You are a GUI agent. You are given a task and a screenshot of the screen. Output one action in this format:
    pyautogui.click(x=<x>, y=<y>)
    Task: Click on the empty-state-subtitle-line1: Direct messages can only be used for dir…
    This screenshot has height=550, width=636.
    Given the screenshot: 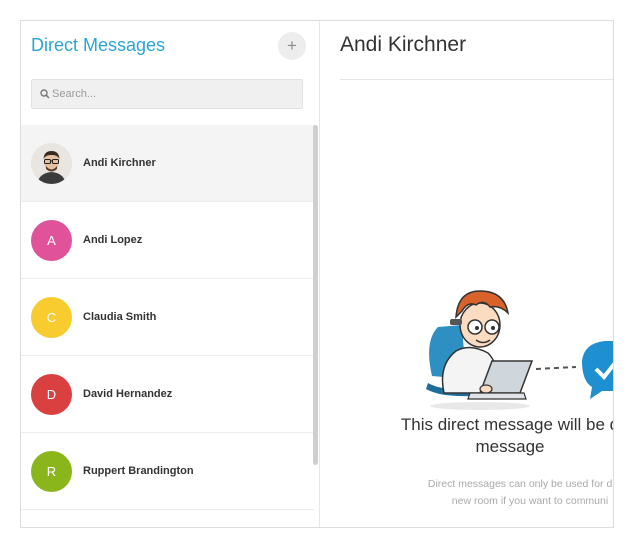 What is the action you would take?
    pyautogui.click(x=520, y=484)
    